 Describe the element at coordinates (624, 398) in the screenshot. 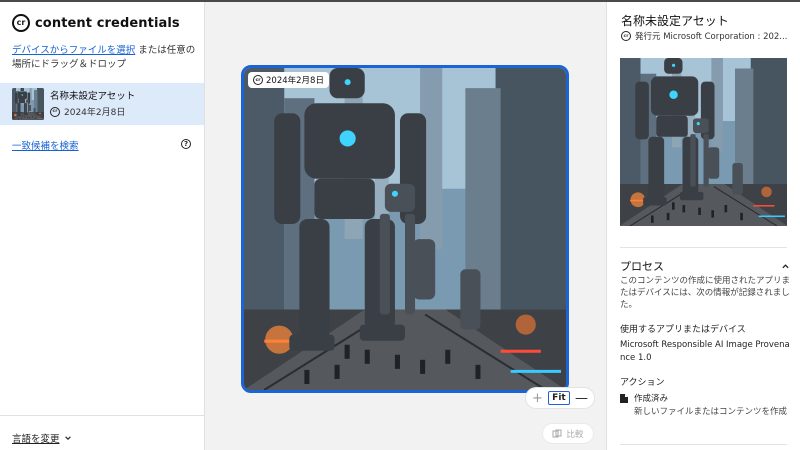

I see `document-icon` at that location.